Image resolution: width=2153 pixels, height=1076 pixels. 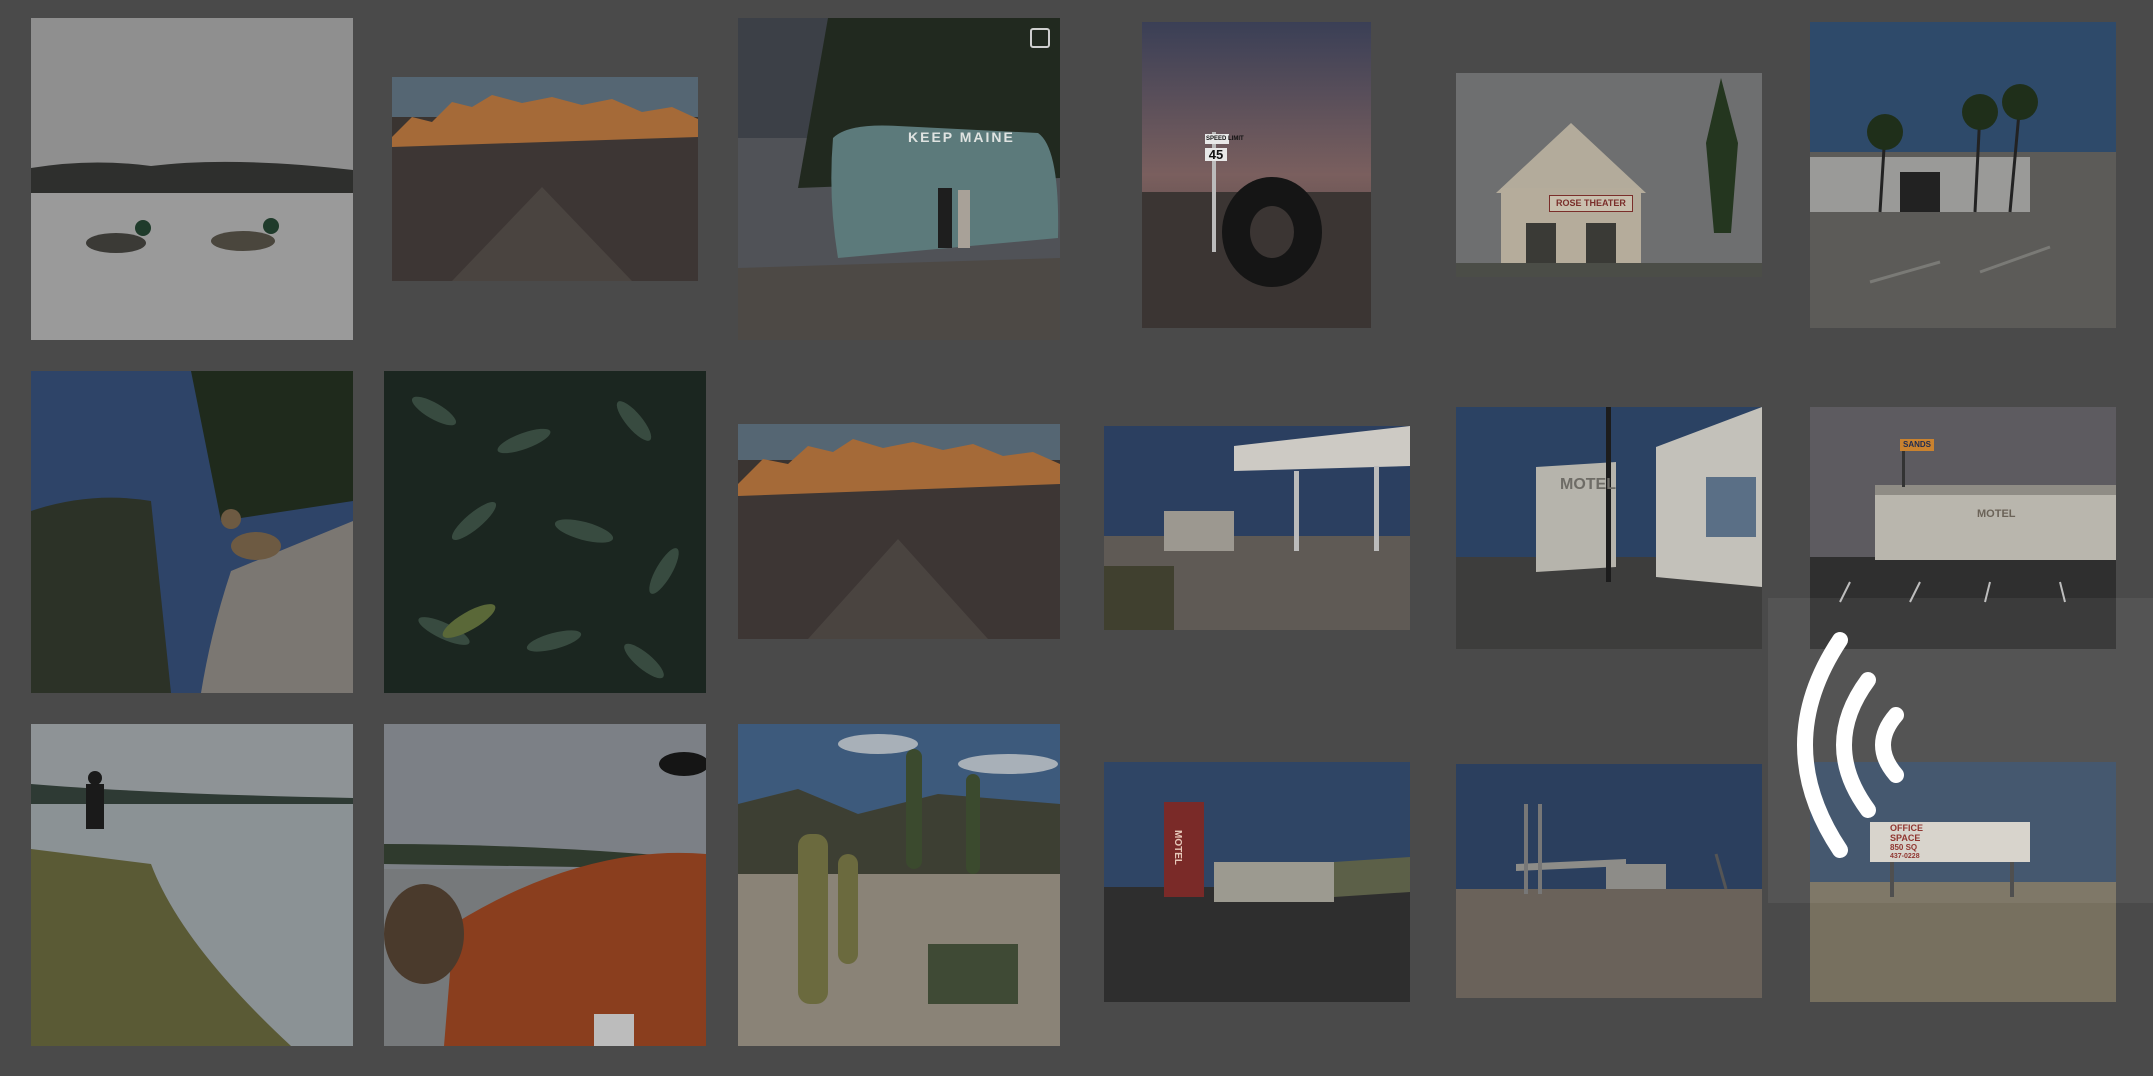 I want to click on photo-tile-badlands, so click(x=545, y=179).